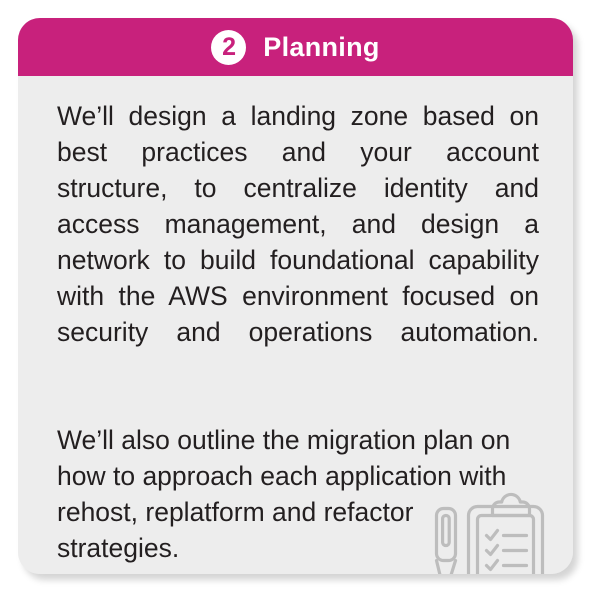 The width and height of the screenshot is (591, 599). What do you see at coordinates (321, 46) in the screenshot?
I see `card-title: Planning` at bounding box center [321, 46].